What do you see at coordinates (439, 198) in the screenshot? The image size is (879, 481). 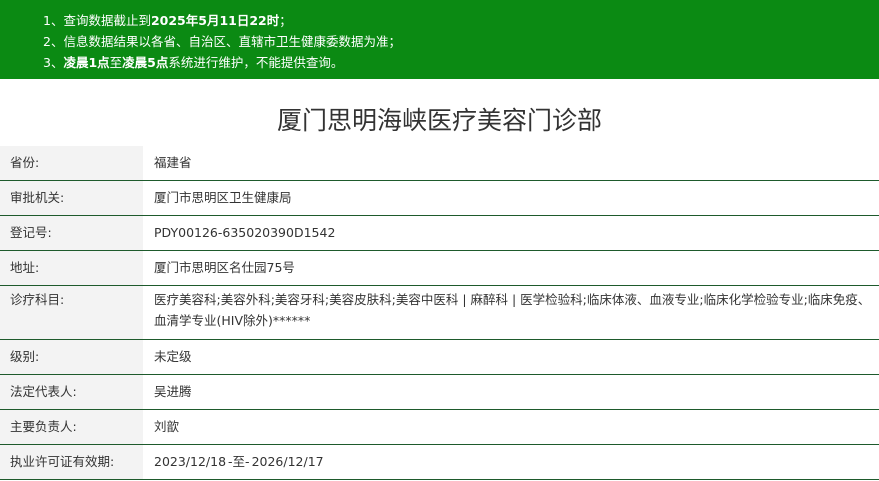 I see `row-approval-authority: 审批机关: 厦门市思明区卫生健康局` at bounding box center [439, 198].